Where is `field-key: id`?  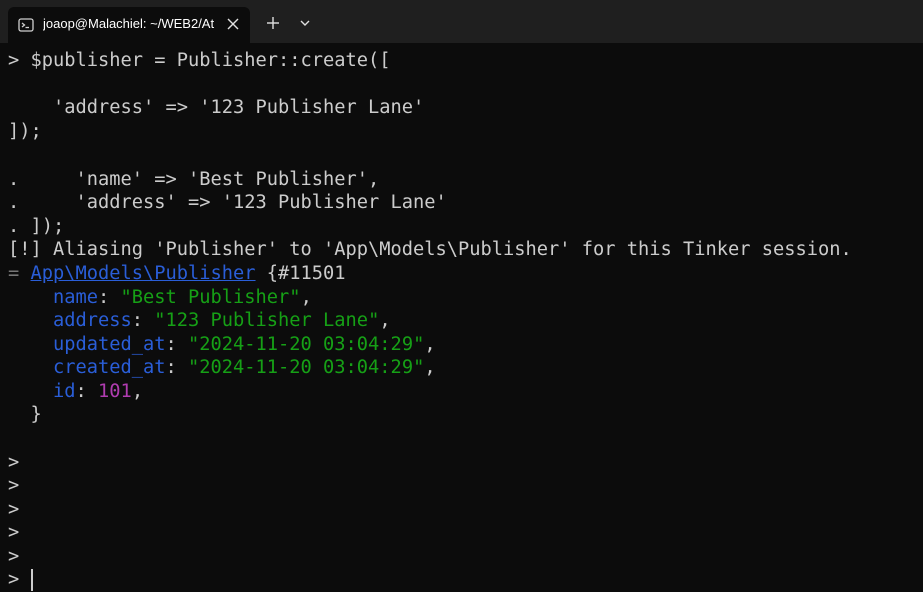 field-key: id is located at coordinates (64, 391).